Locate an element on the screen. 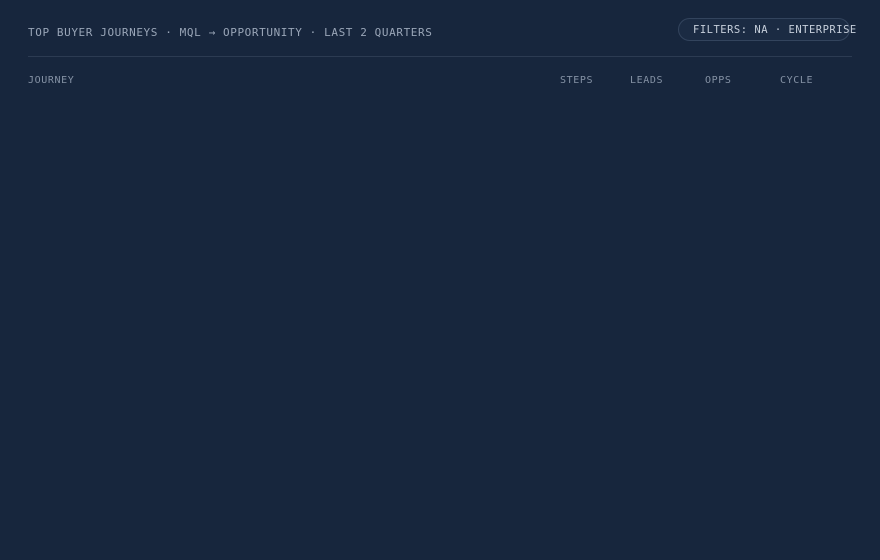  filters-button: FILTERS: NA · ENTERPRISE is located at coordinates (767, 29).